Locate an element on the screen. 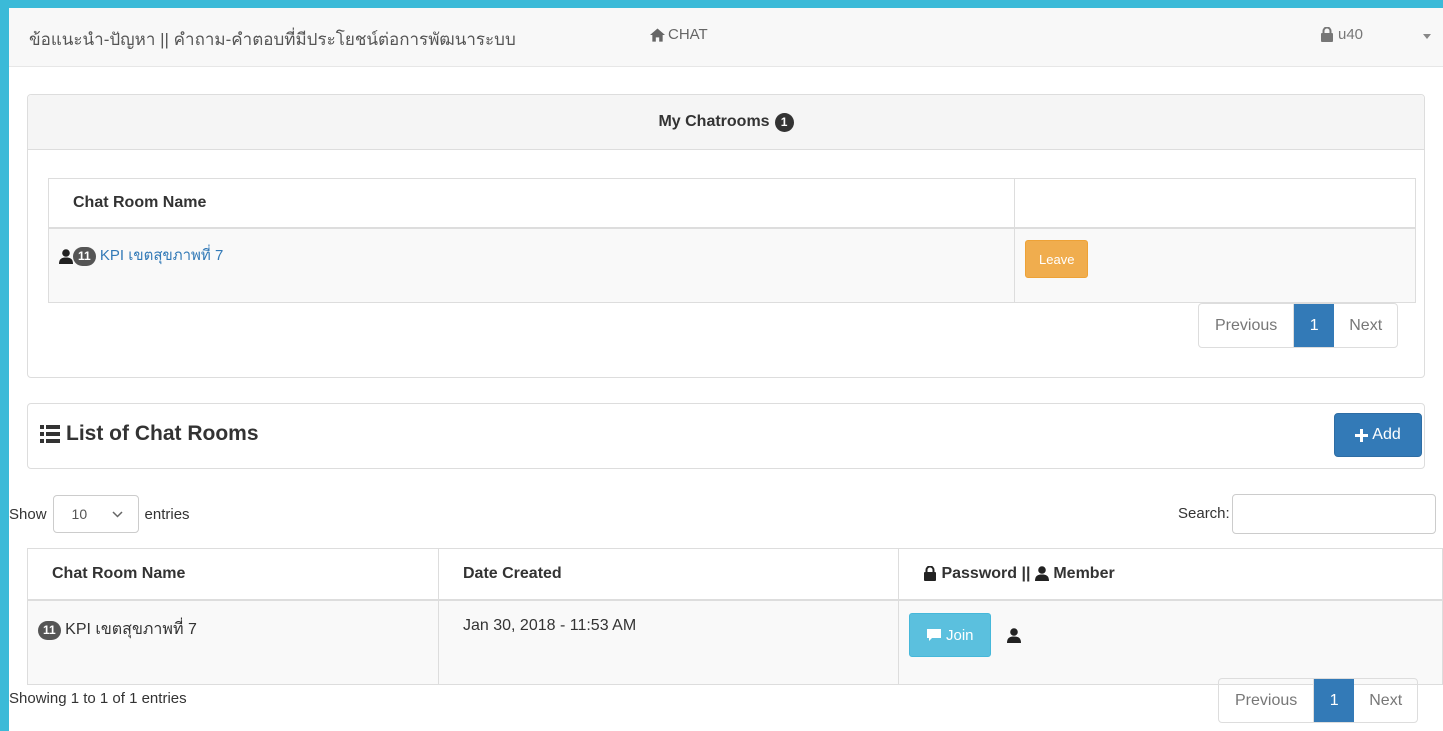 This screenshot has height=731, width=1443. table-info-text: Showing 1 to 1 of 1 entries is located at coordinates (98, 698).